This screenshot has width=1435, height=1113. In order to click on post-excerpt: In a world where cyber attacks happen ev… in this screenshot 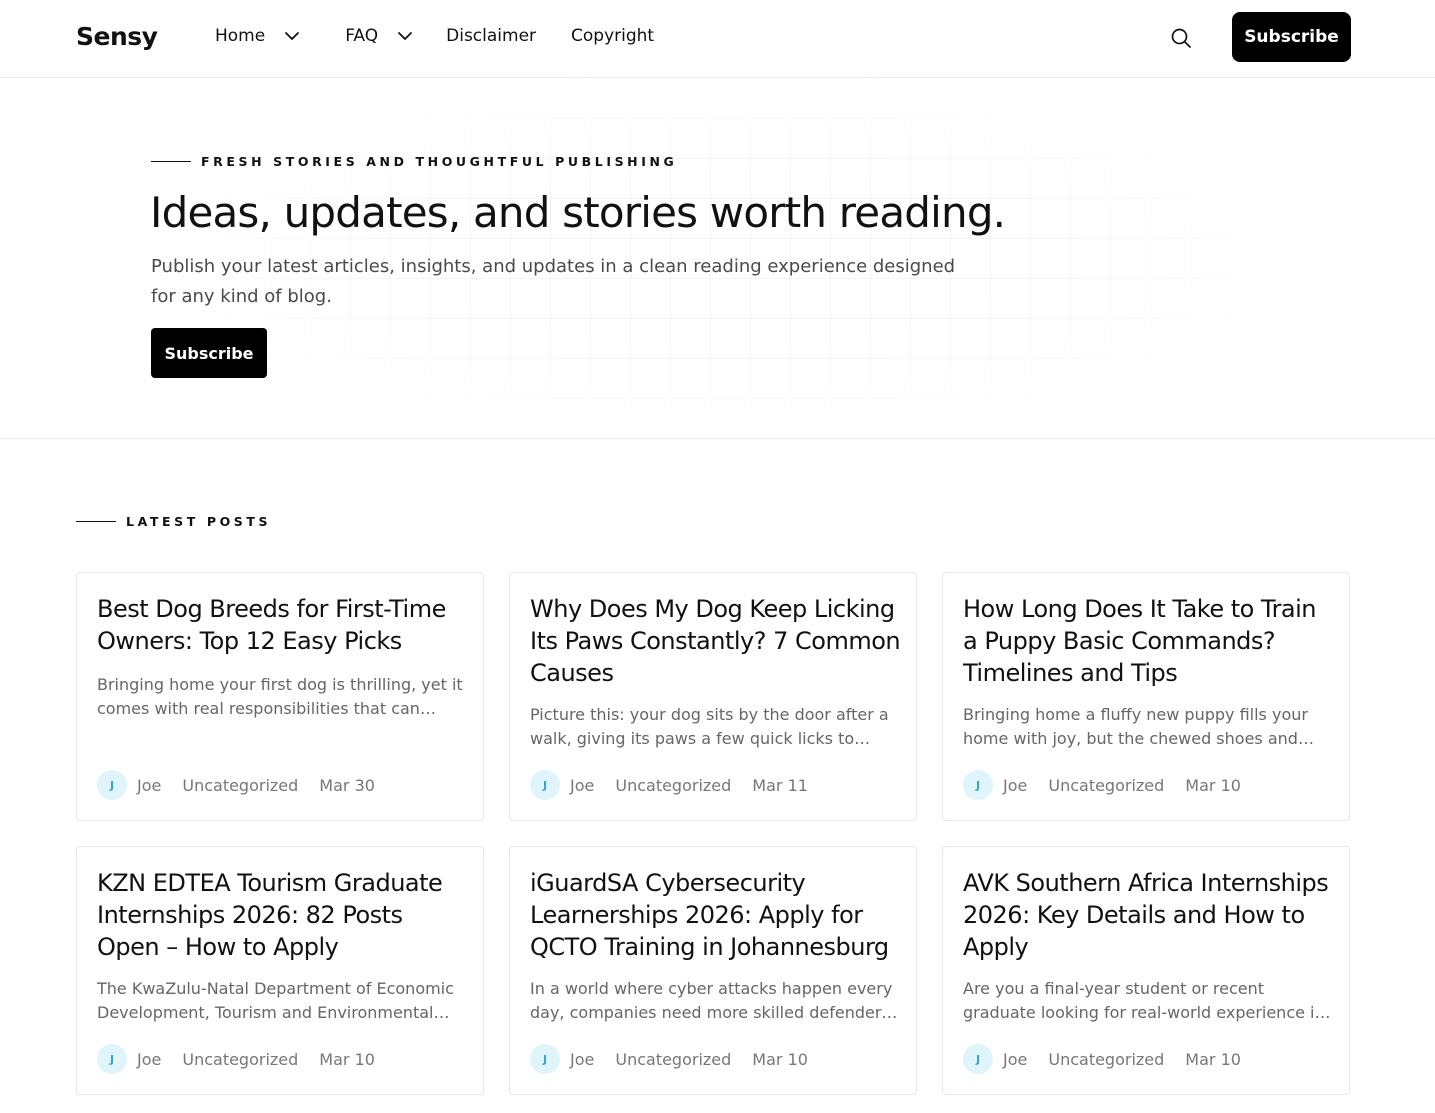, I will do `click(711, 1000)`.